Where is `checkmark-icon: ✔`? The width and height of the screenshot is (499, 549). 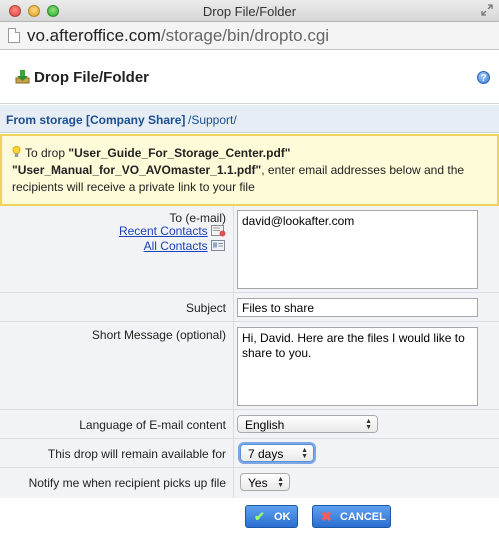 checkmark-icon: ✔ is located at coordinates (259, 516).